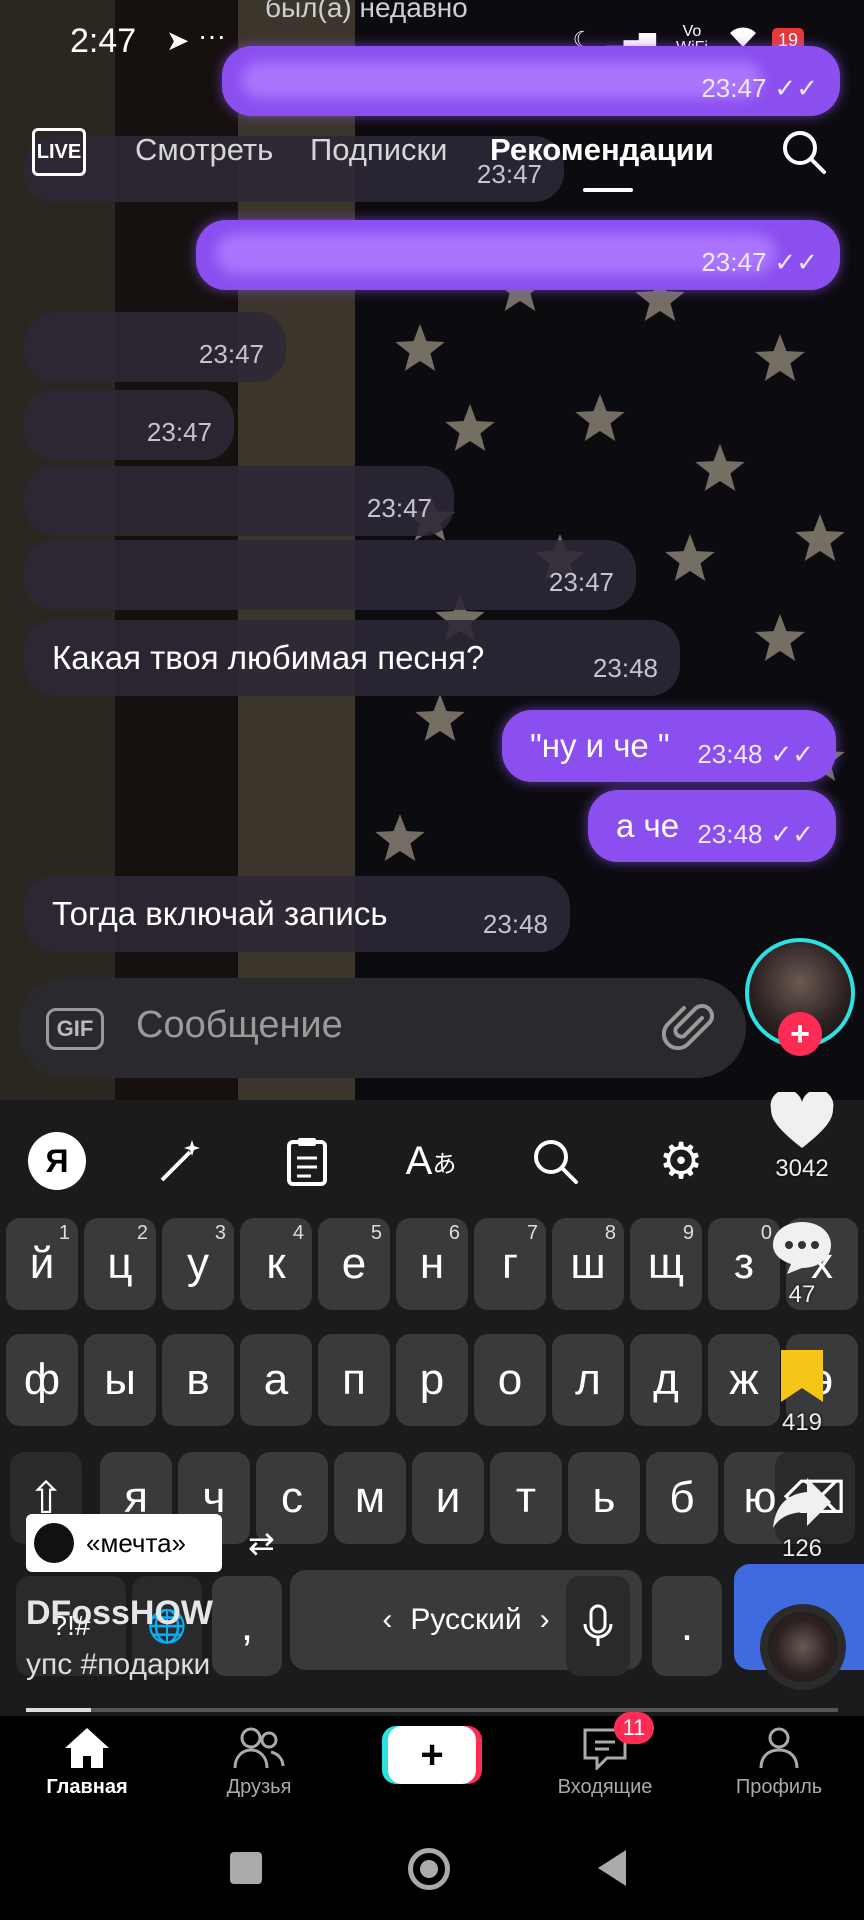  Describe the element at coordinates (239, 1025) in the screenshot. I see `message-input: Сообщение` at that location.